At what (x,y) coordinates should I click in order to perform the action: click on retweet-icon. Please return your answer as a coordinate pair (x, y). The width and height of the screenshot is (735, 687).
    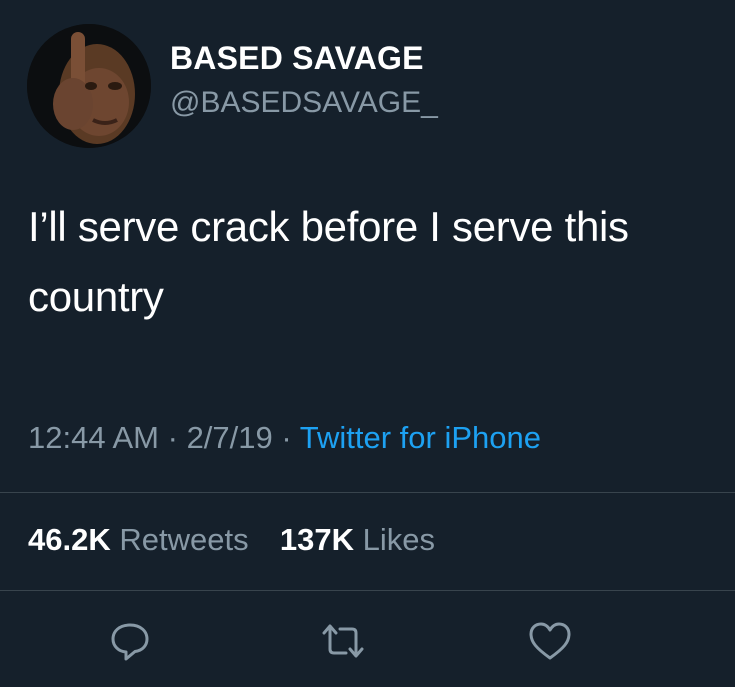
    Looking at the image, I should click on (343, 641).